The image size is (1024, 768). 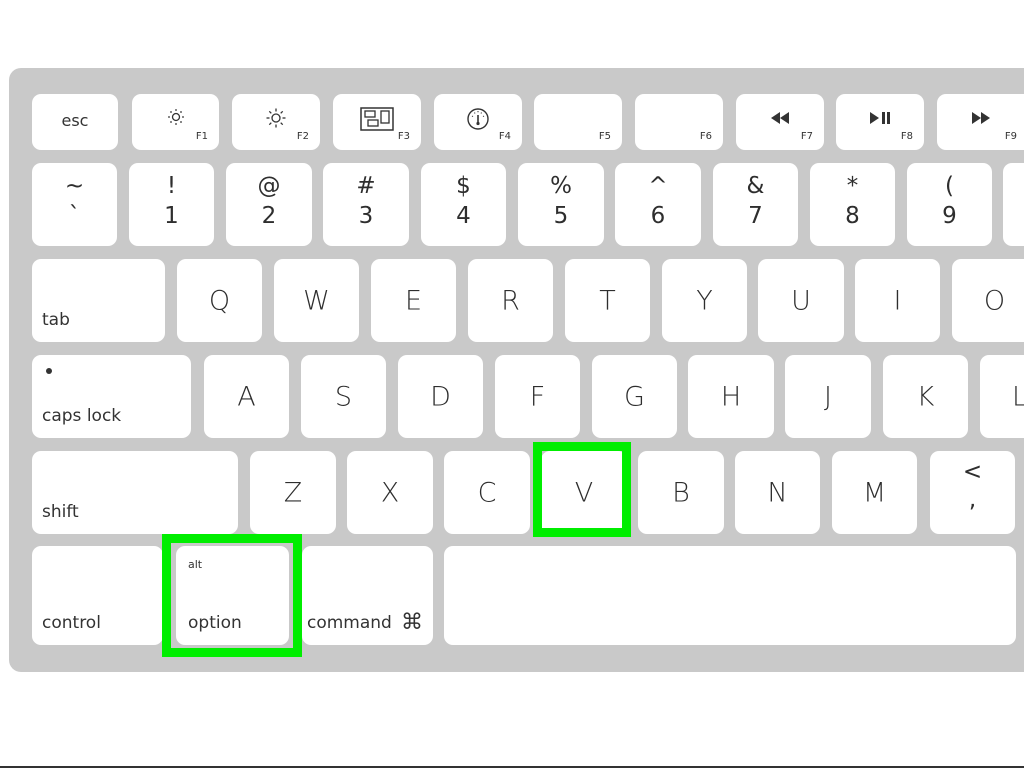 I want to click on key-3: # 3, so click(x=366, y=204).